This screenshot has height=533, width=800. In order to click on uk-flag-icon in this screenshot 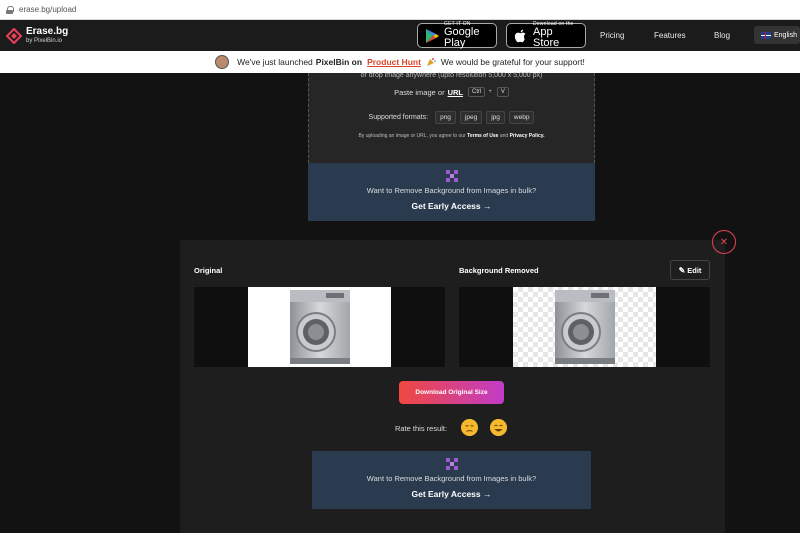, I will do `click(766, 35)`.